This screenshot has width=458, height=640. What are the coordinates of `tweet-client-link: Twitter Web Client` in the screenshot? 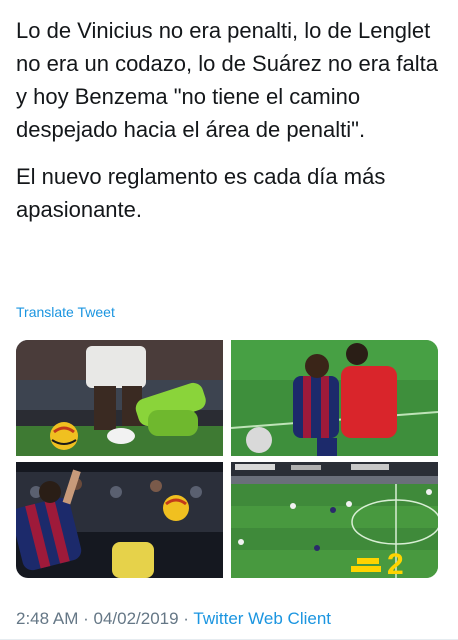 It's located at (262, 618).